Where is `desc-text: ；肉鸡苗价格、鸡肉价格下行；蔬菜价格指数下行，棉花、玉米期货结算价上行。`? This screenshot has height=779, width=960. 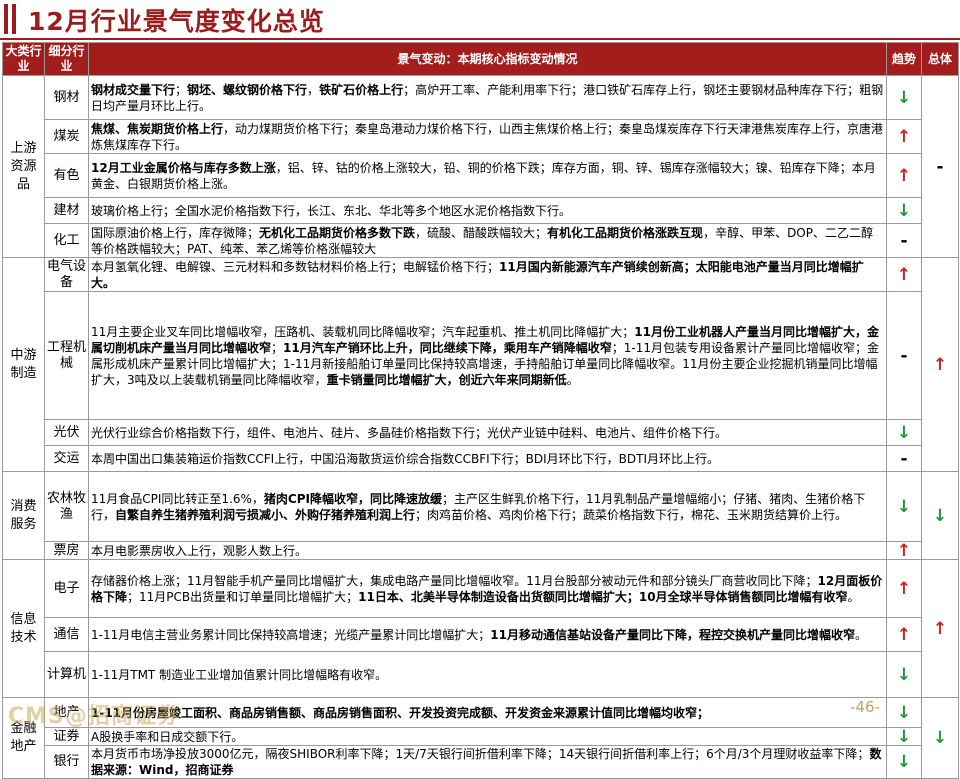 desc-text: ；肉鸡苗价格、鸡肉价格下行；蔬菜价格指数下行，棉花、玉米期货结算价上行。 is located at coordinates (631, 514).